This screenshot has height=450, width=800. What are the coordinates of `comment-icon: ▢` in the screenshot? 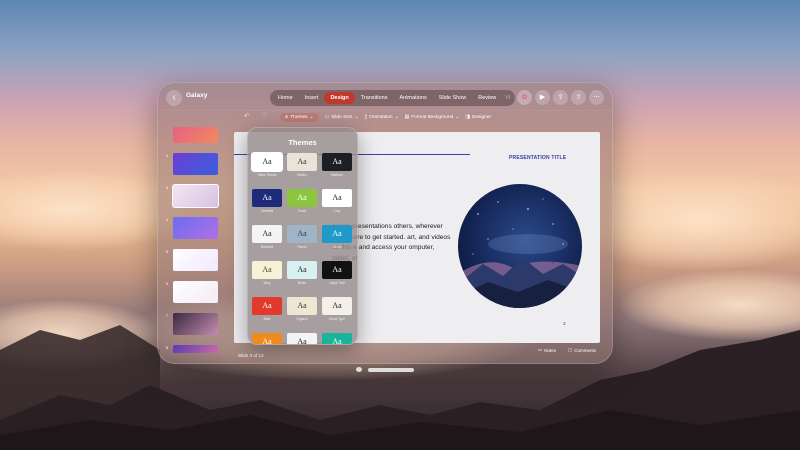 It's located at (570, 349).